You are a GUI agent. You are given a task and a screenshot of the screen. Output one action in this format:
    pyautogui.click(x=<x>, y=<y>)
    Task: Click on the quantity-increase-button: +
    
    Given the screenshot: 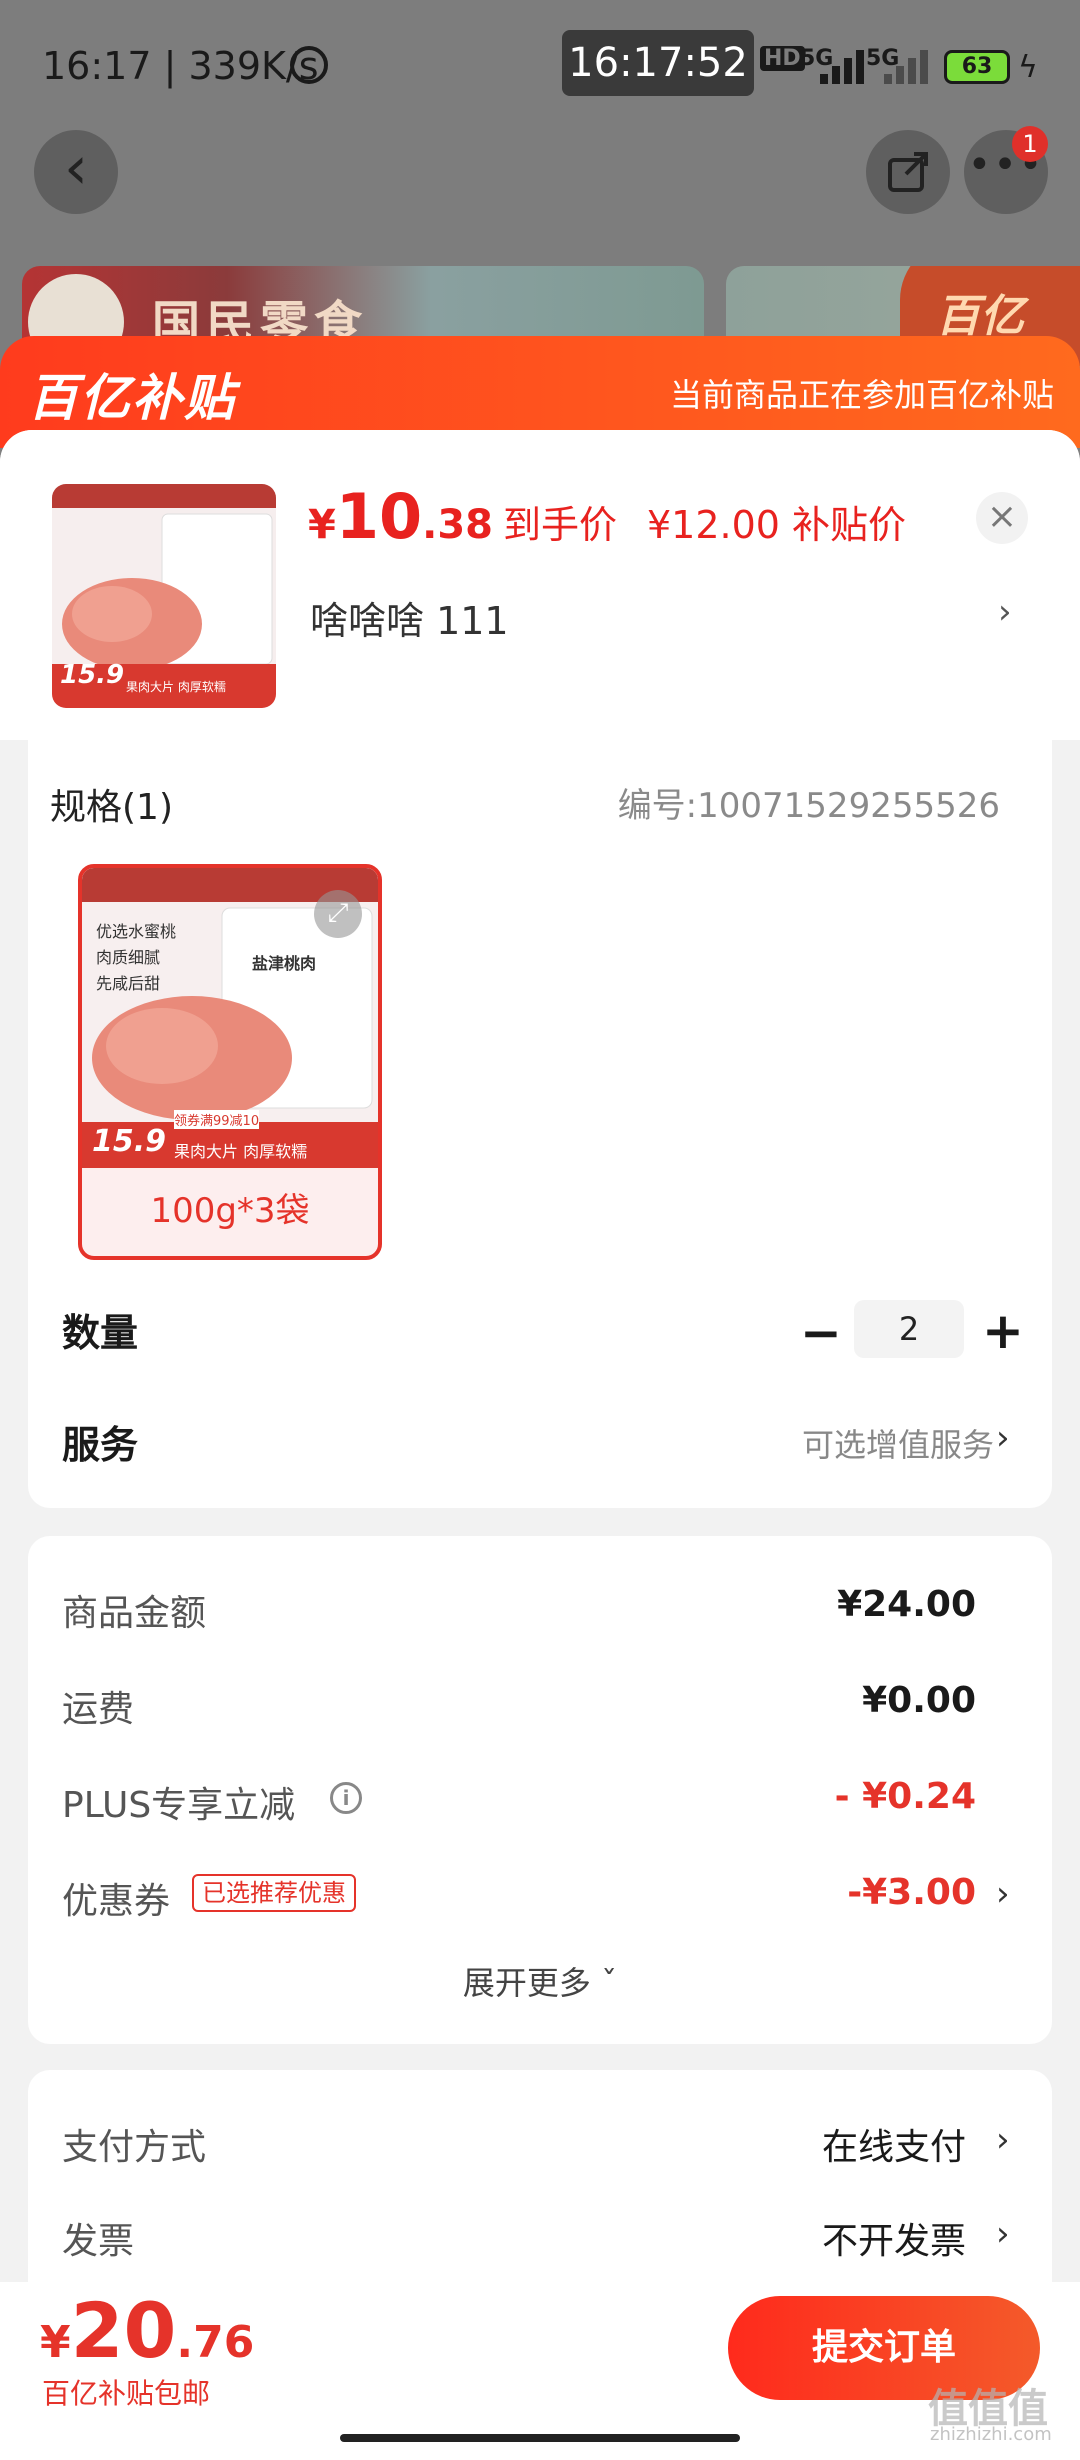 What is the action you would take?
    pyautogui.click(x=1003, y=1331)
    